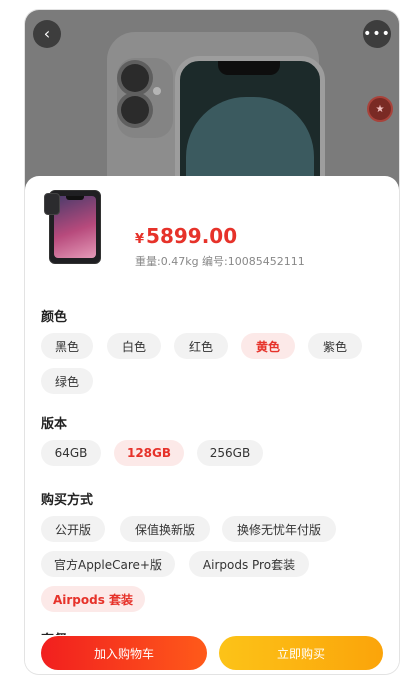 The width and height of the screenshot is (417, 684). Describe the element at coordinates (301, 653) in the screenshot. I see `buy-now-button: 立即购买` at that location.